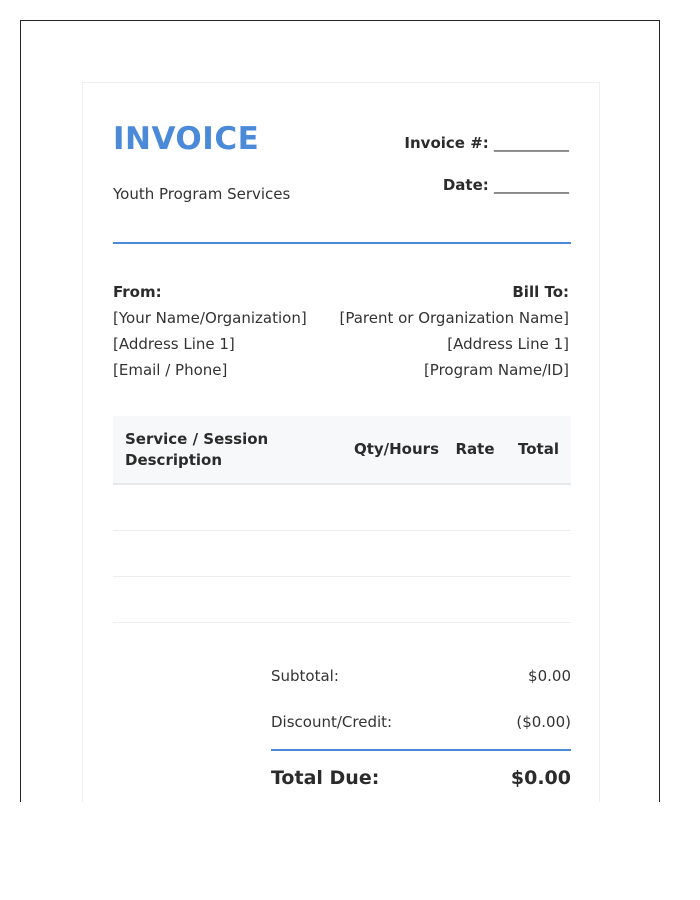 The image size is (700, 900). I want to click on total-due-row: Total Due: $0.00, so click(421, 776).